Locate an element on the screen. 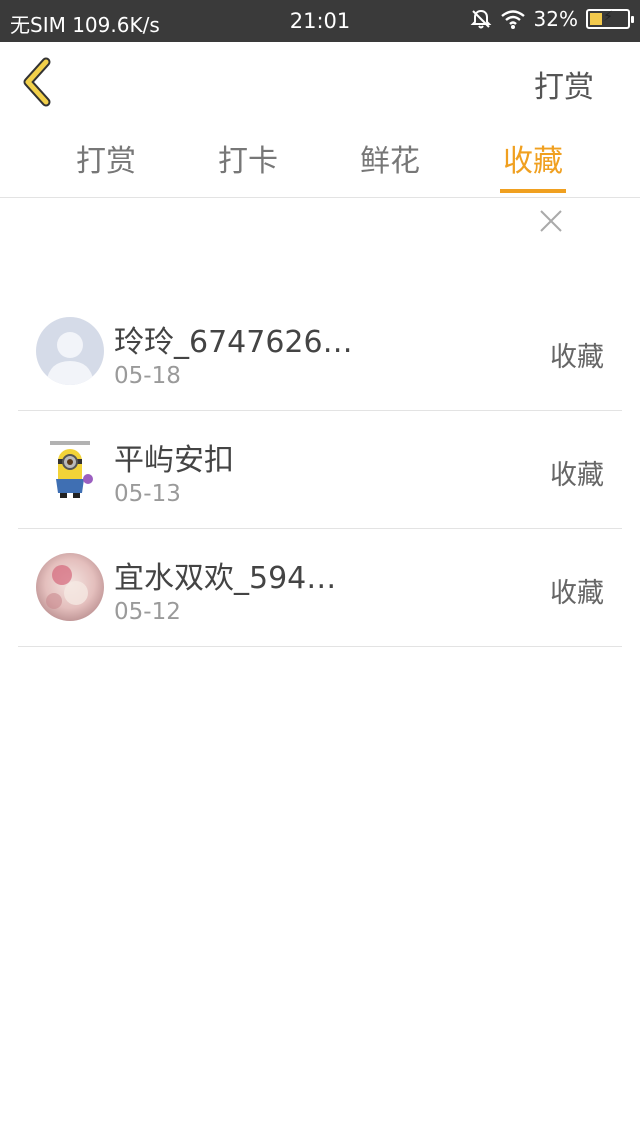 The height and width of the screenshot is (1138, 640). tab-flowers: 鲜花 is located at coordinates (390, 158).